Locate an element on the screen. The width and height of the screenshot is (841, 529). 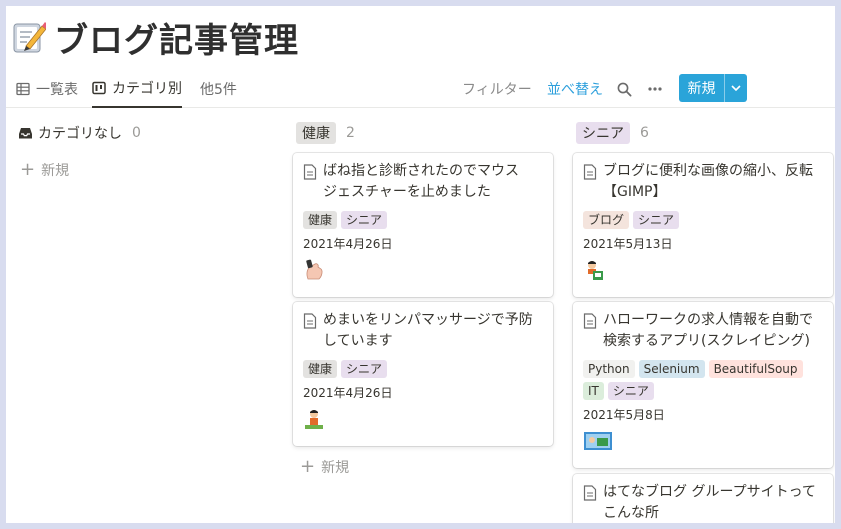
more-options-button is located at coordinates (655, 89).